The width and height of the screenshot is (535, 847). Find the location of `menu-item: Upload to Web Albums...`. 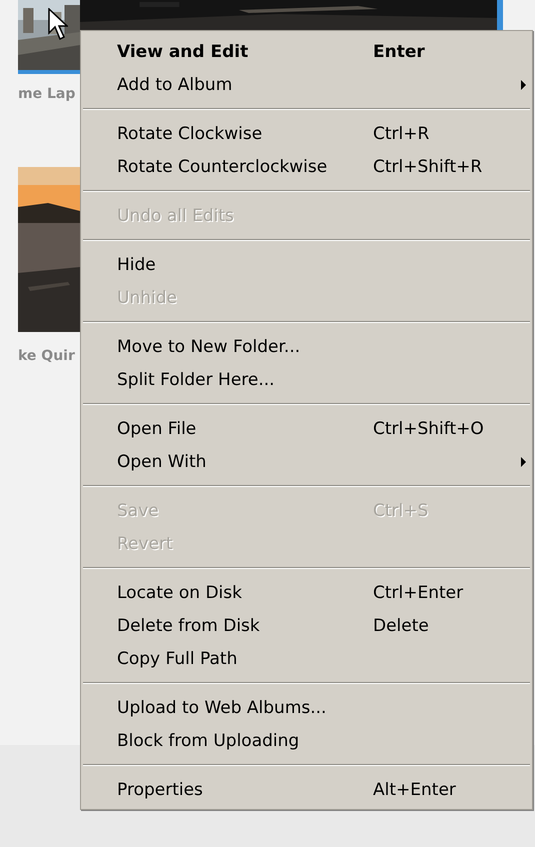

menu-item: Upload to Web Albums... is located at coordinates (306, 707).